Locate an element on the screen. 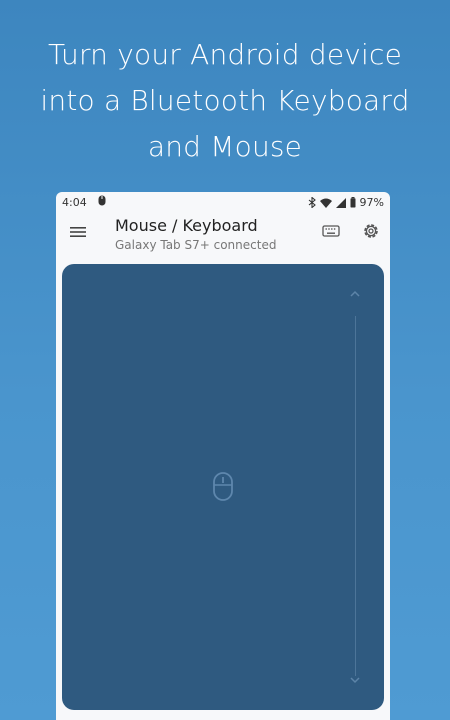 The height and width of the screenshot is (720, 450). status-time: 4:04 is located at coordinates (74, 202).